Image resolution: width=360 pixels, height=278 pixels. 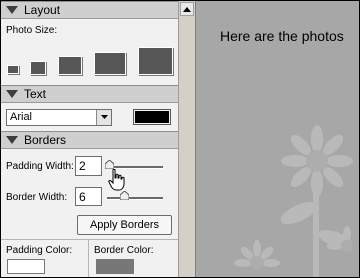 I want to click on borders-section-header: Borders, so click(x=89, y=140).